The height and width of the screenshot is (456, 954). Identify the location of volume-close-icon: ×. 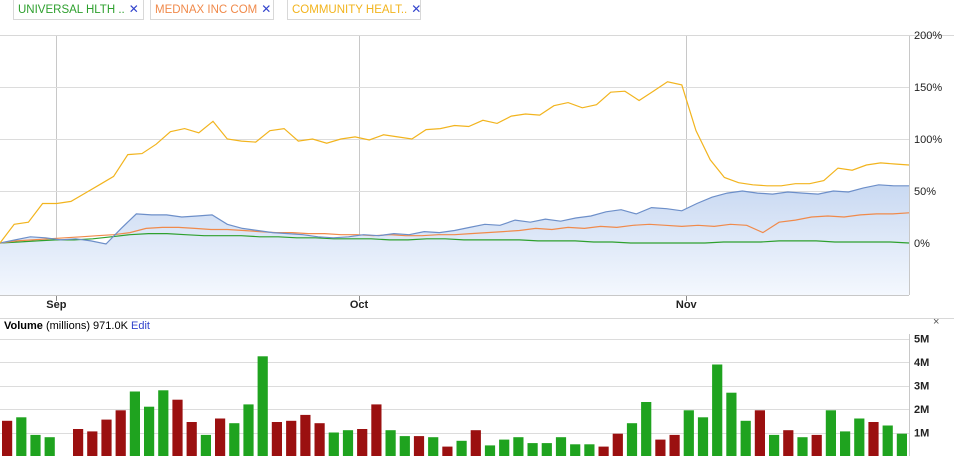
(936, 322).